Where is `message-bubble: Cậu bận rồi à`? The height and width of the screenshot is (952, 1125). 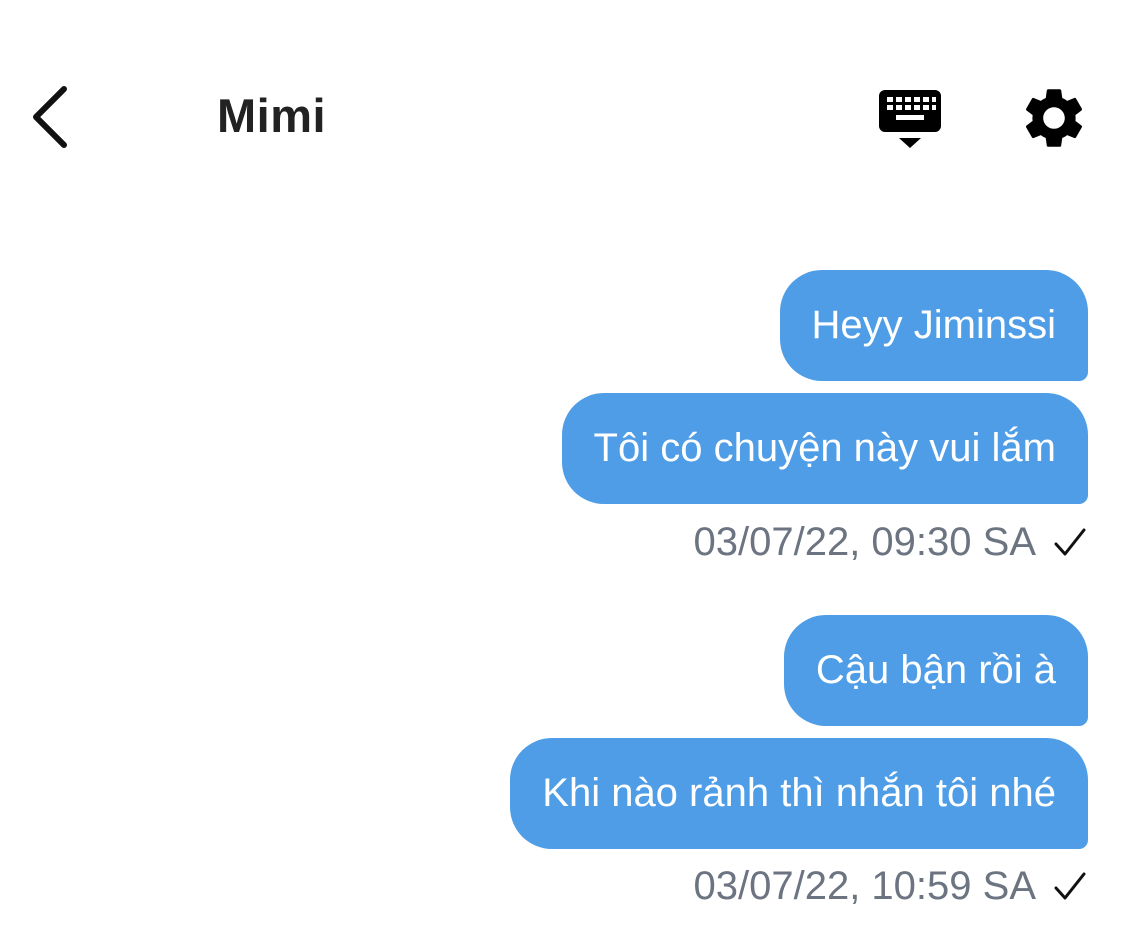
message-bubble: Cậu bận rồi à is located at coordinates (935, 670).